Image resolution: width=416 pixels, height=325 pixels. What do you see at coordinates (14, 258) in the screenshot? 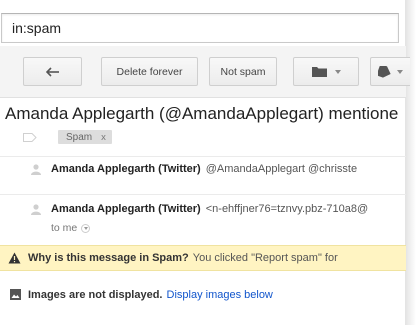
I see `warning-icon` at bounding box center [14, 258].